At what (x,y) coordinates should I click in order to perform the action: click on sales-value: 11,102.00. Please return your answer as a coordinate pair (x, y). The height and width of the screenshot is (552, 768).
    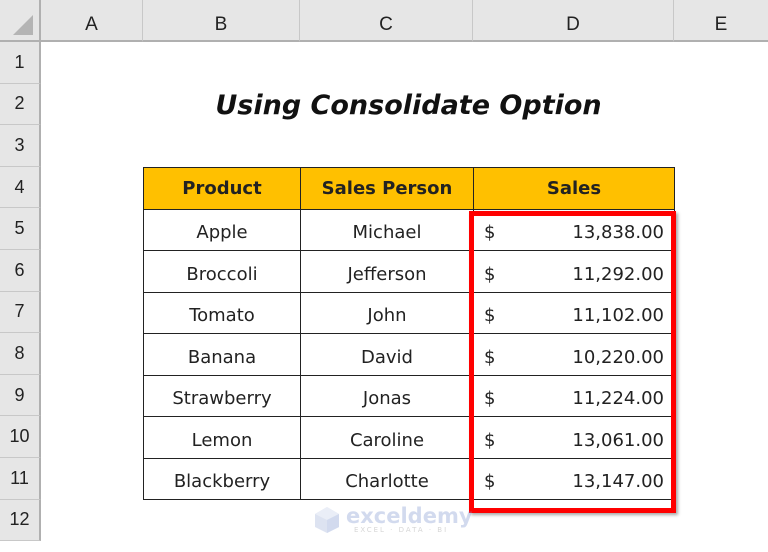
    Looking at the image, I should click on (618, 316).